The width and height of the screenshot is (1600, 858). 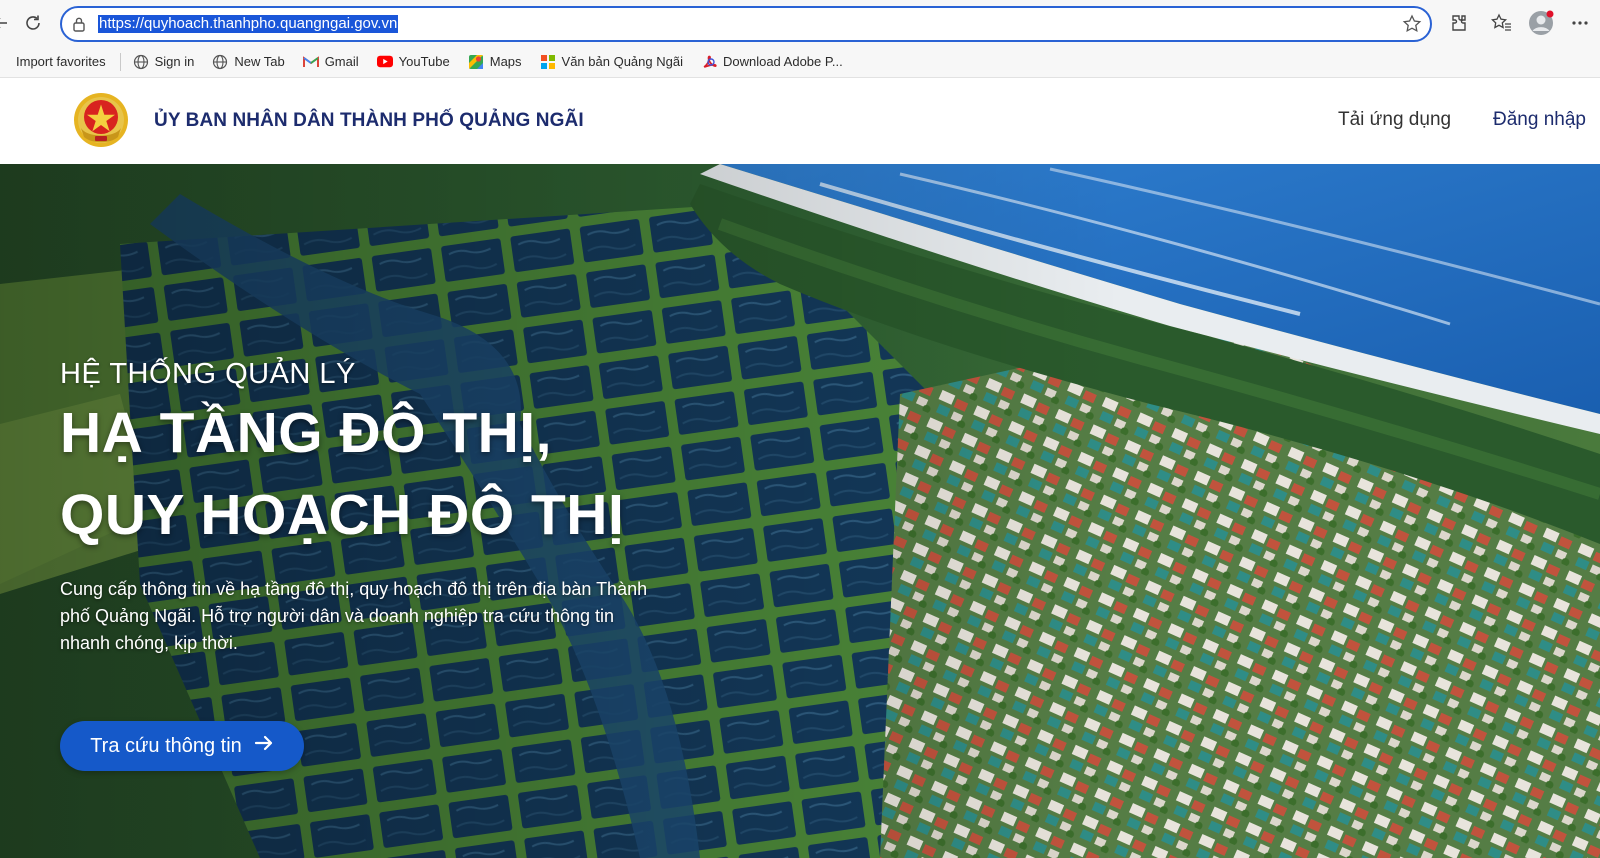 I want to click on favorite-sign-in: Sign in, so click(x=164, y=62).